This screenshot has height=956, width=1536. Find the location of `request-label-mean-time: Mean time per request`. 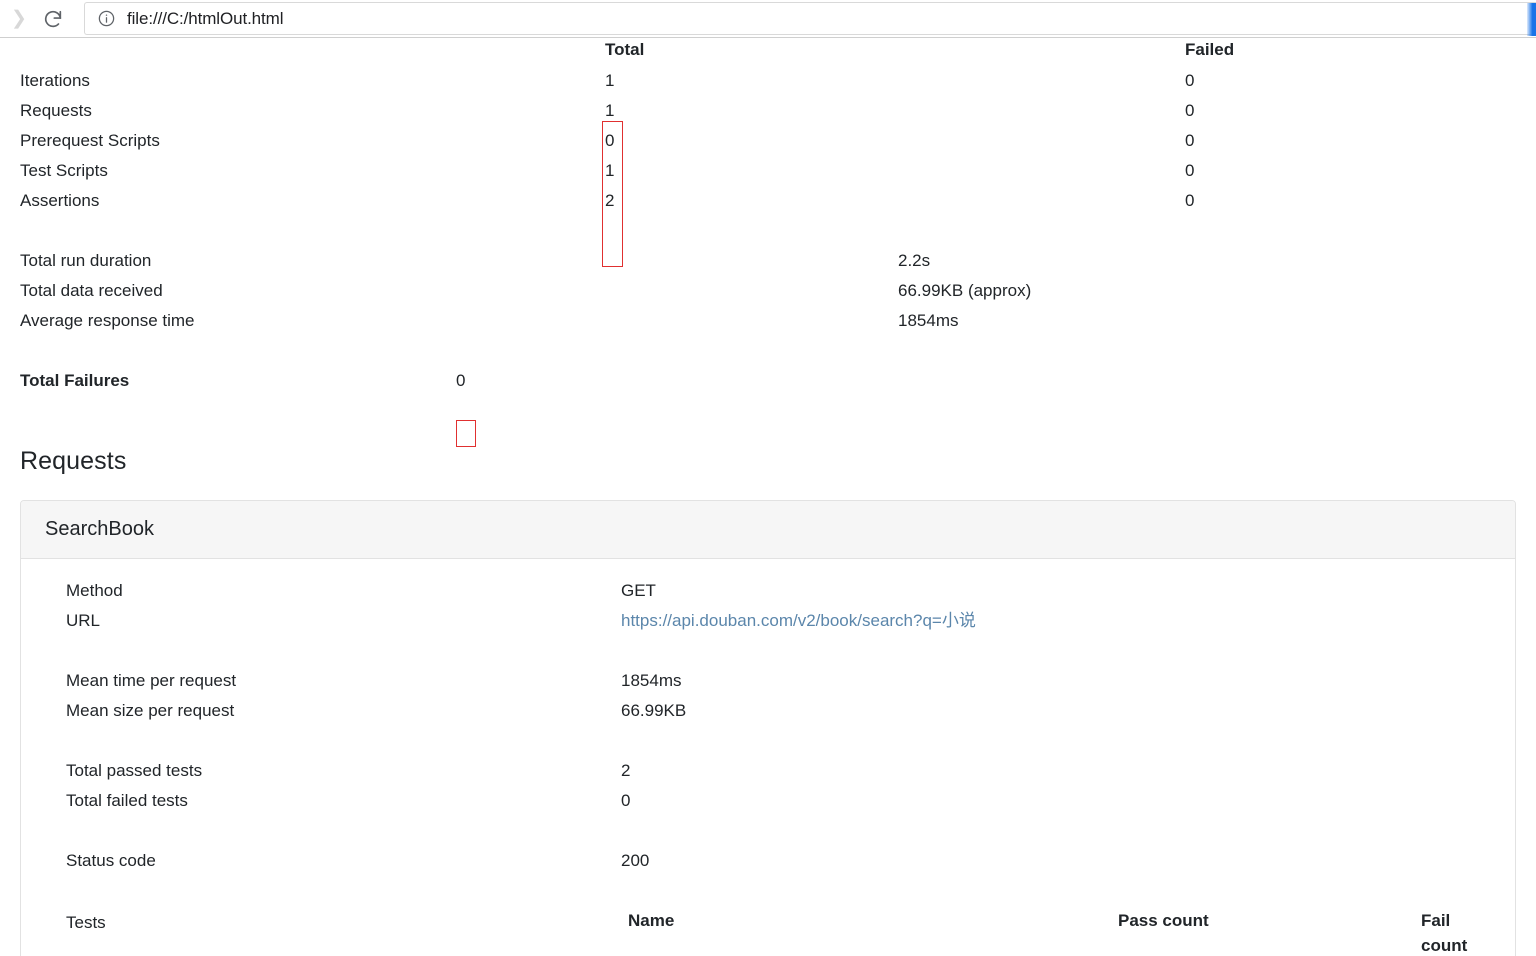

request-label-mean-time: Mean time per request is located at coordinates (151, 681).